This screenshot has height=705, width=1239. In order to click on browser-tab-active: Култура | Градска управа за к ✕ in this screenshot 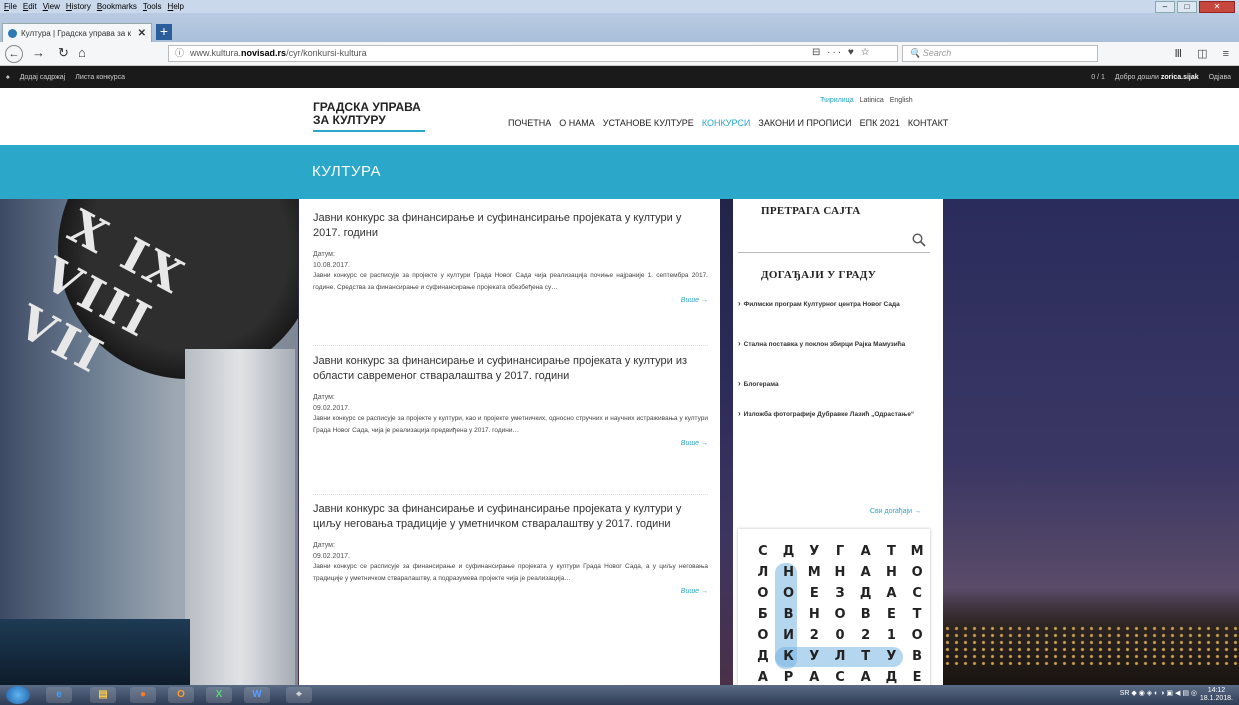, I will do `click(77, 32)`.